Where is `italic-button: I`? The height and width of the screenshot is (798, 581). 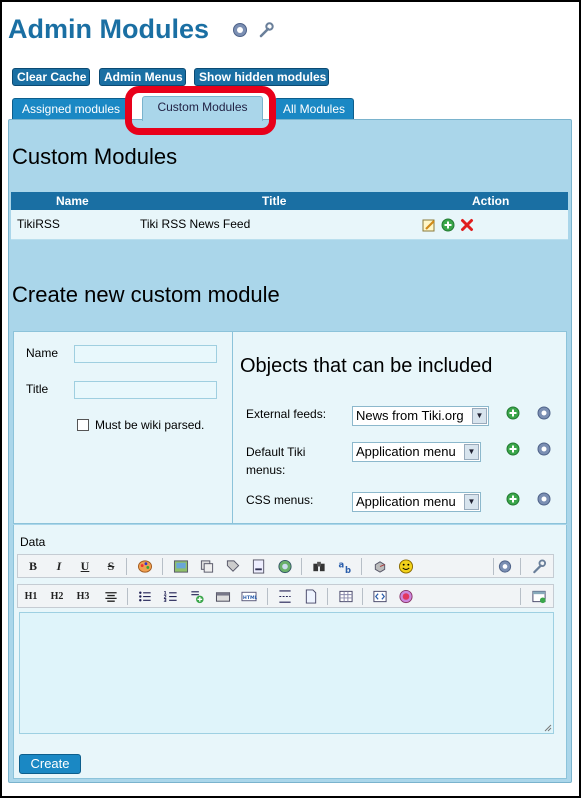
italic-button: I is located at coordinates (59, 566).